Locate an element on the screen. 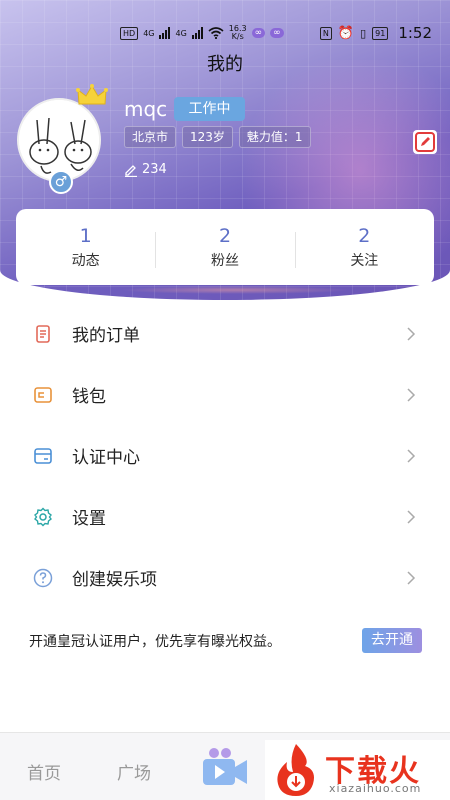  edit-icon is located at coordinates (425, 142).